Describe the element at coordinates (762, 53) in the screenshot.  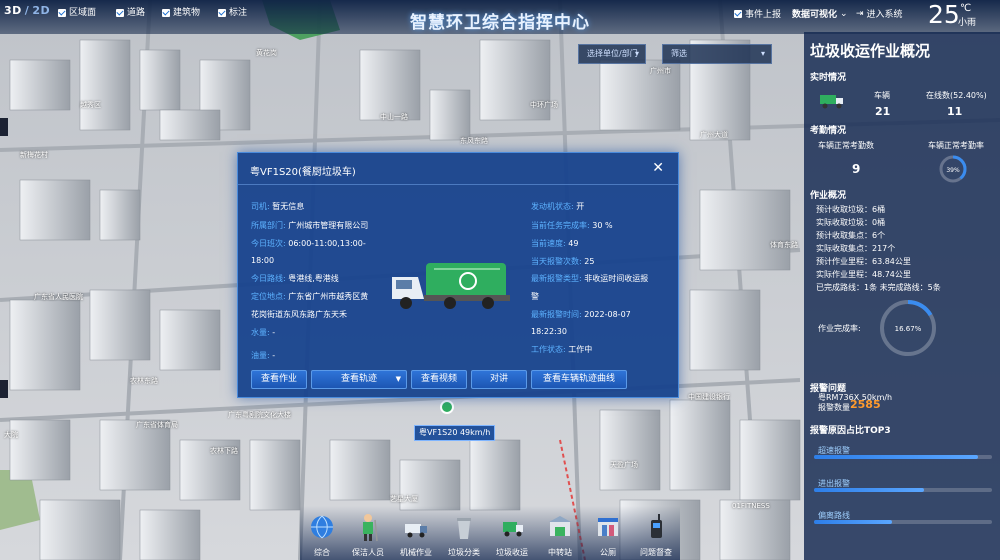
I see `chevron-down-icon: ▾` at that location.